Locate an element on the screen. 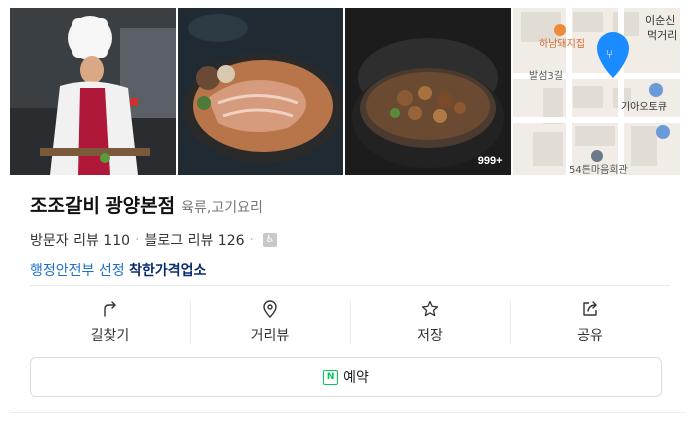  photo-grill: 999+ is located at coordinates (428, 91).